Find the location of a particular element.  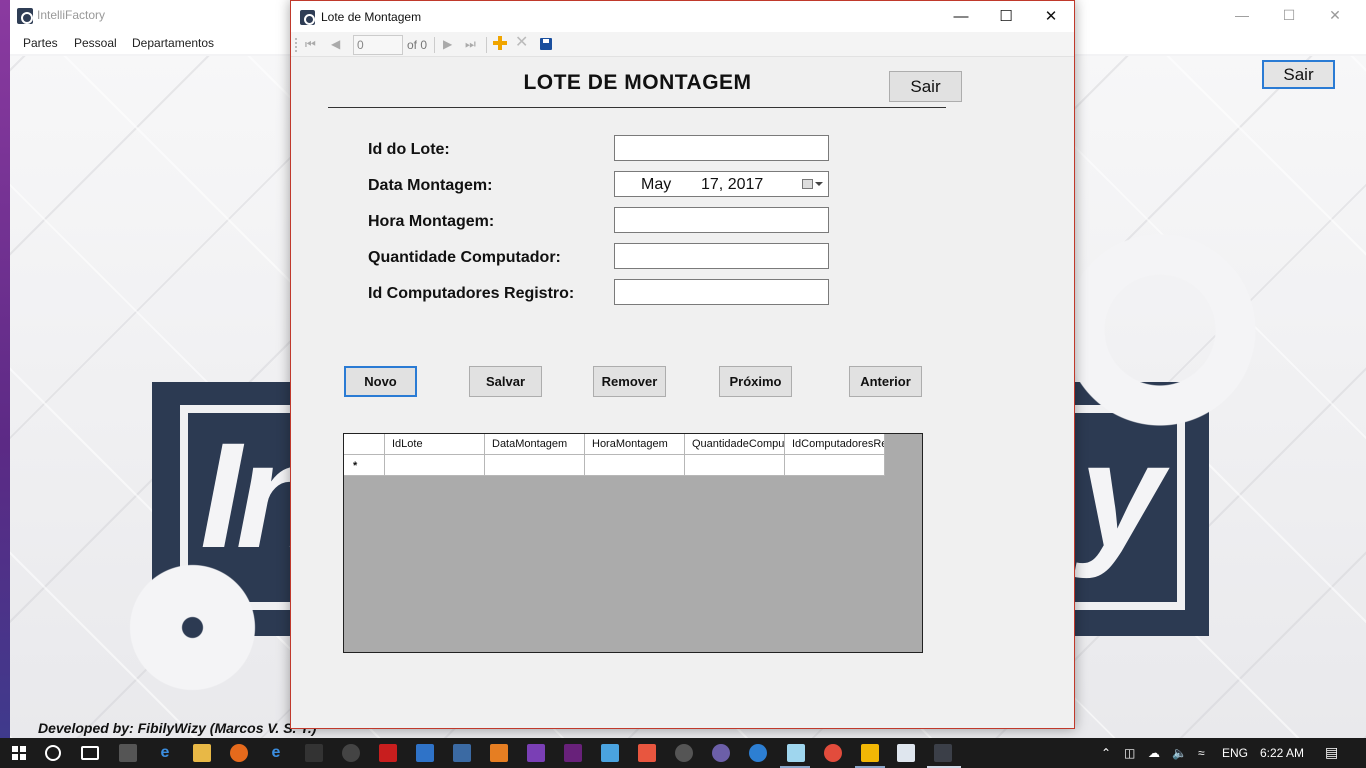

data-montagem-picker: May 17, 2017 is located at coordinates (721, 184).